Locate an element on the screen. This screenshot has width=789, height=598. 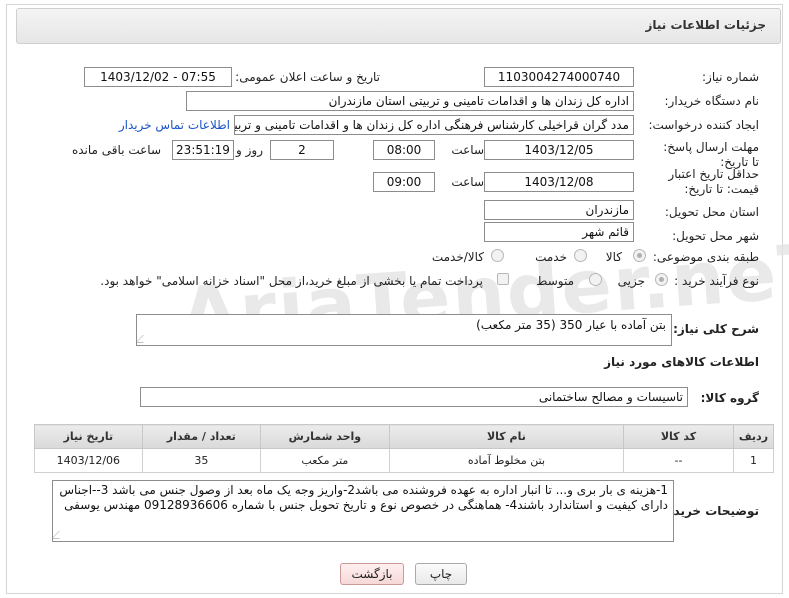
goods-group-field: تاسیسات و مصالح ساختمانی is located at coordinates (414, 397).